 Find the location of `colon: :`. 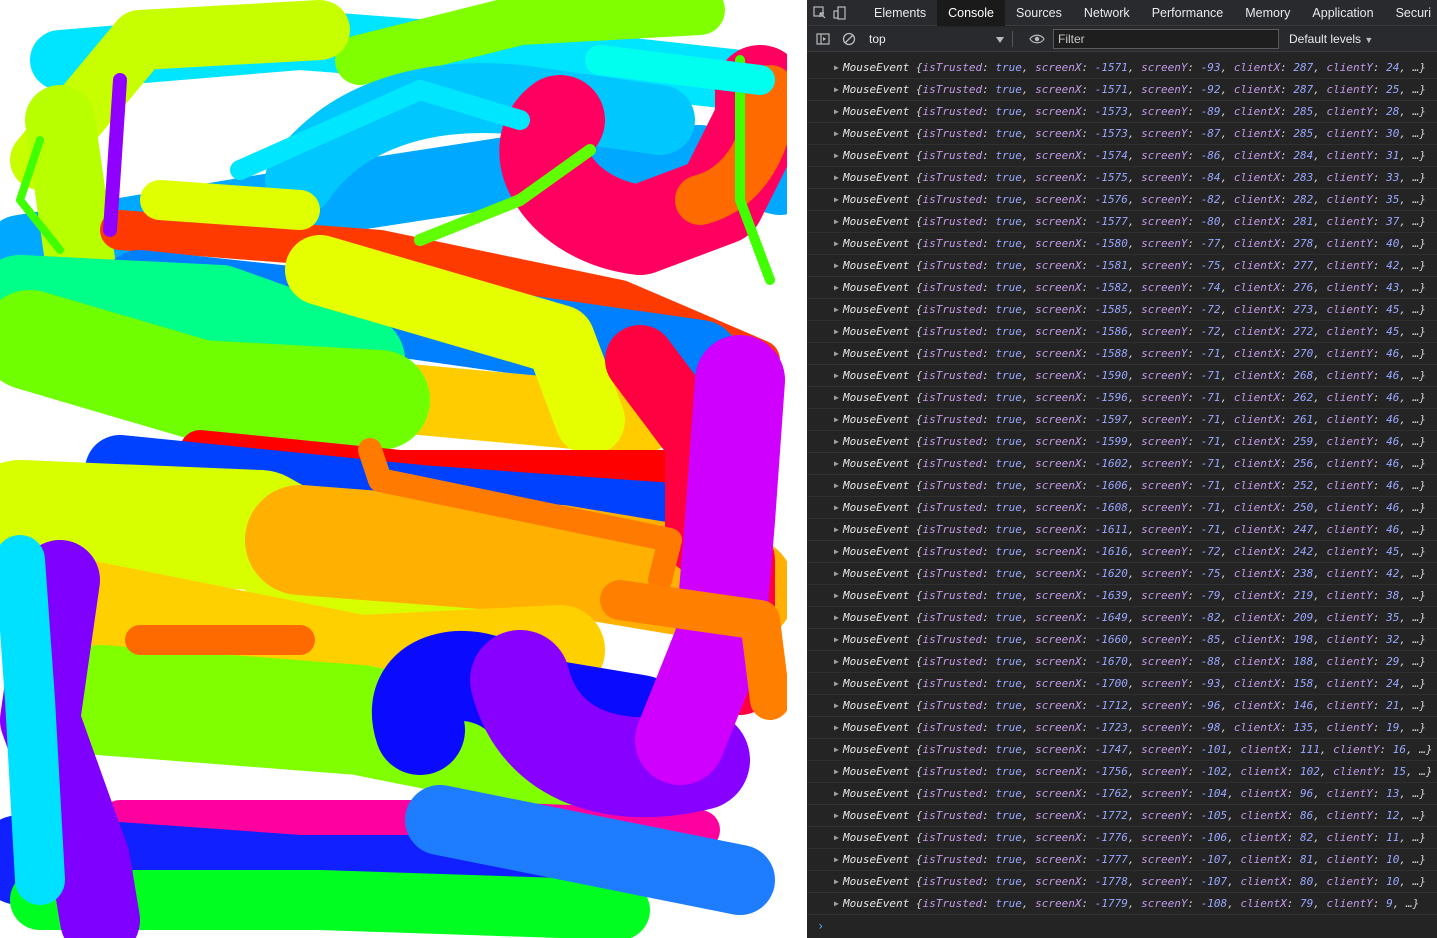

colon: : is located at coordinates (1194, 573).